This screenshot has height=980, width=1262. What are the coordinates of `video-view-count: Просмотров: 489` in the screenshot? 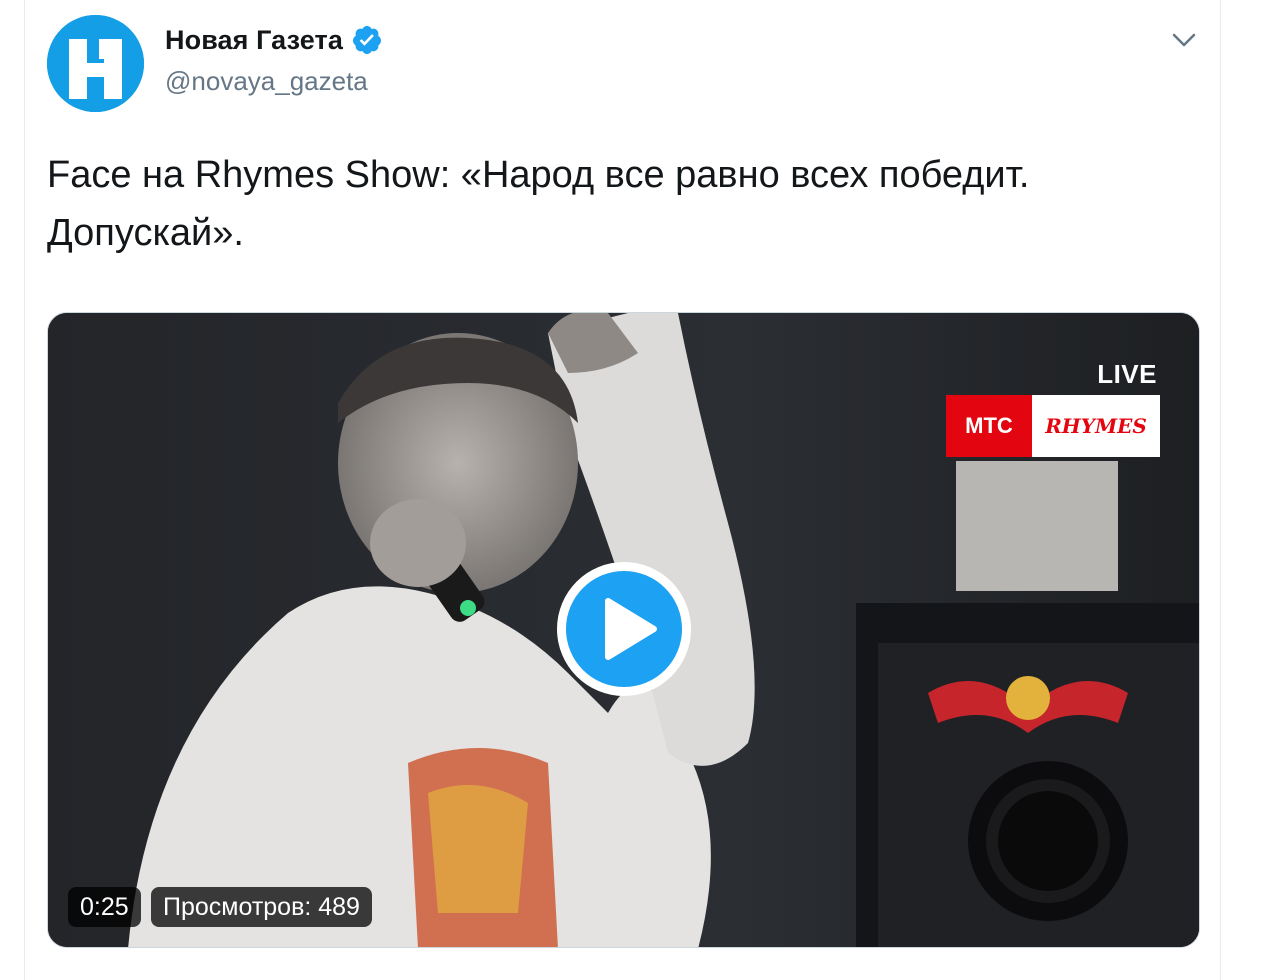 It's located at (261, 907).